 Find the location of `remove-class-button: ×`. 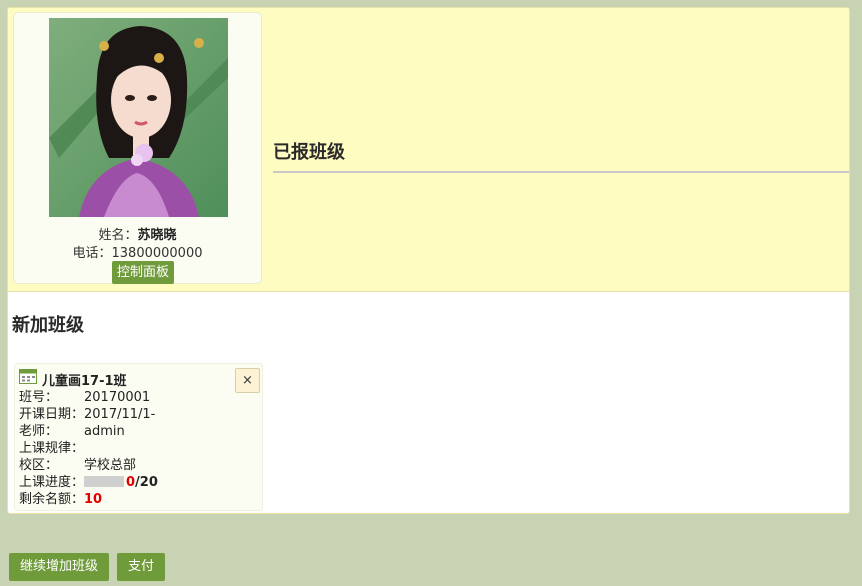

remove-class-button: × is located at coordinates (247, 380).